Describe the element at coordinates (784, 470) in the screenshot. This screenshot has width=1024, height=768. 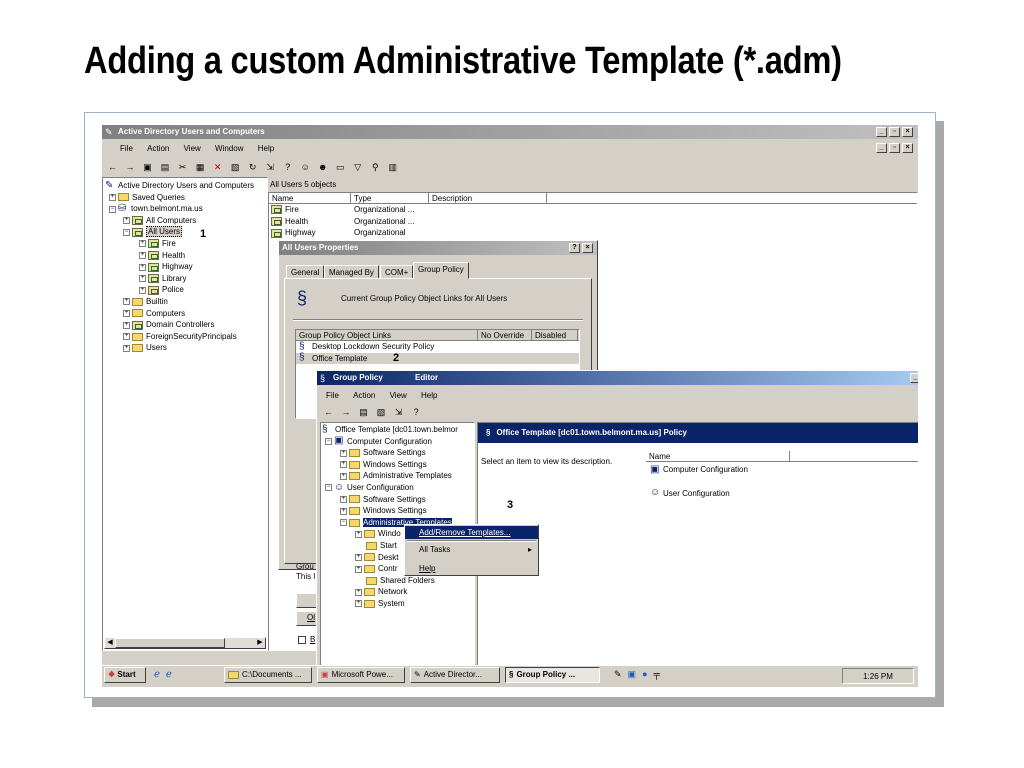
I see `gpe-item-computer-config: ▣ Computer Configuration` at that location.